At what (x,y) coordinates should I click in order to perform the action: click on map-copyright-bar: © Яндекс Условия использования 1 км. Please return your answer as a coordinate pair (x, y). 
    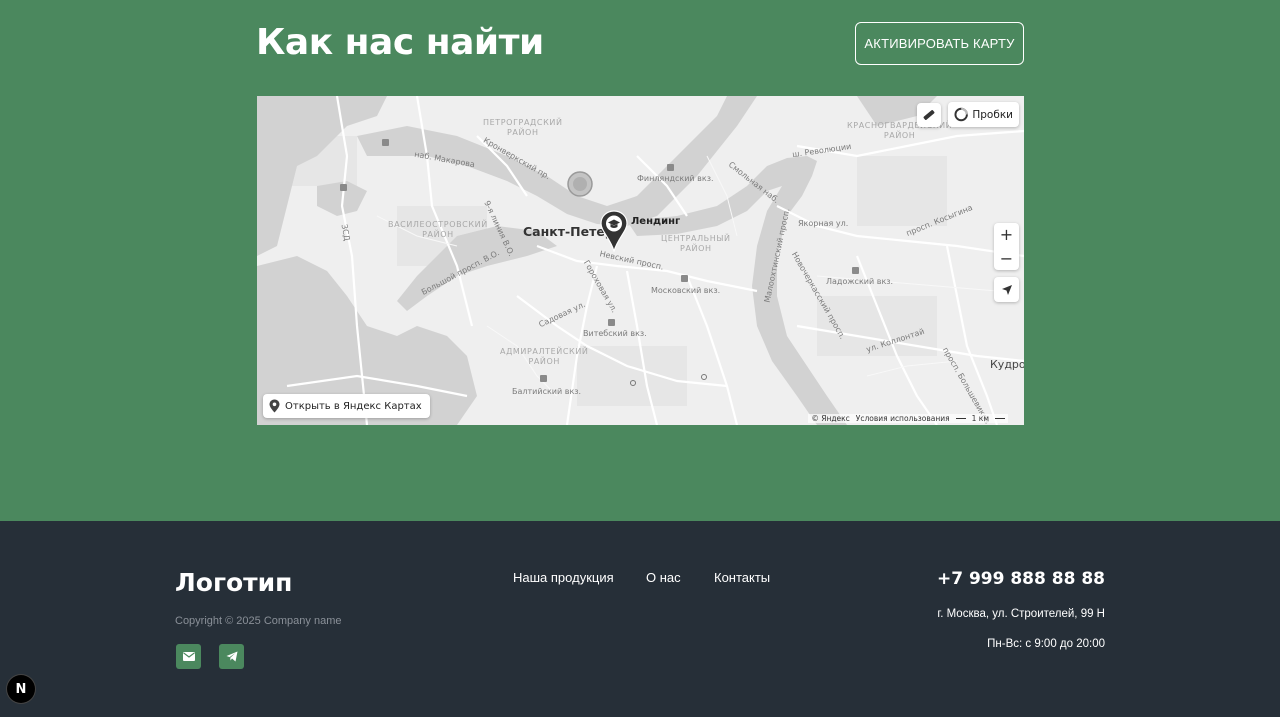
    Looking at the image, I should click on (908, 418).